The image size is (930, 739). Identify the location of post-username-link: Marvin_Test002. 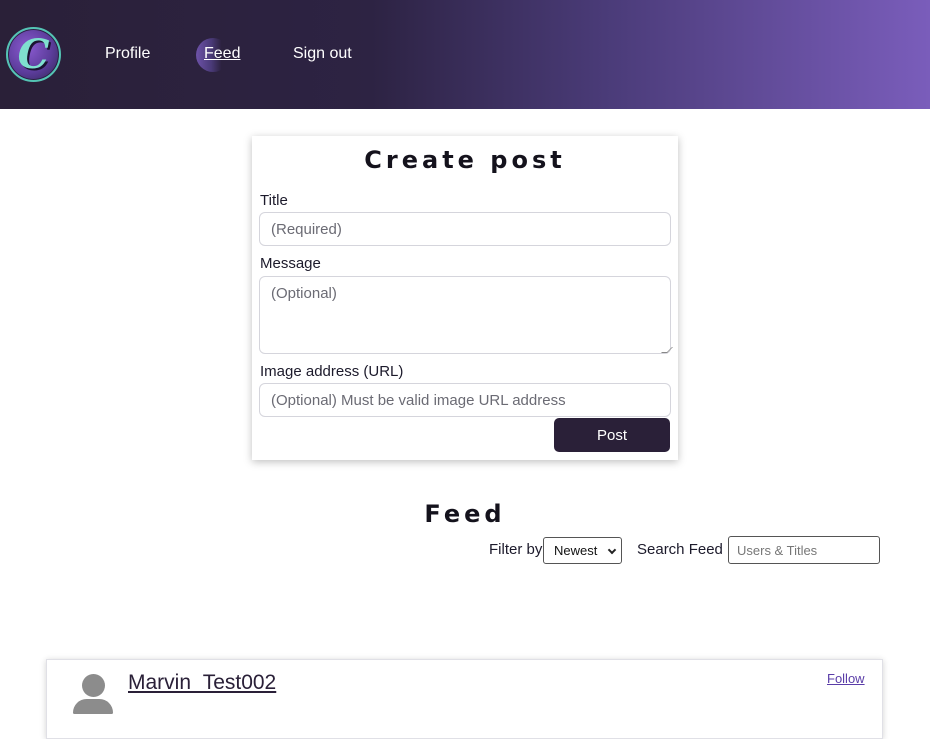
(202, 683).